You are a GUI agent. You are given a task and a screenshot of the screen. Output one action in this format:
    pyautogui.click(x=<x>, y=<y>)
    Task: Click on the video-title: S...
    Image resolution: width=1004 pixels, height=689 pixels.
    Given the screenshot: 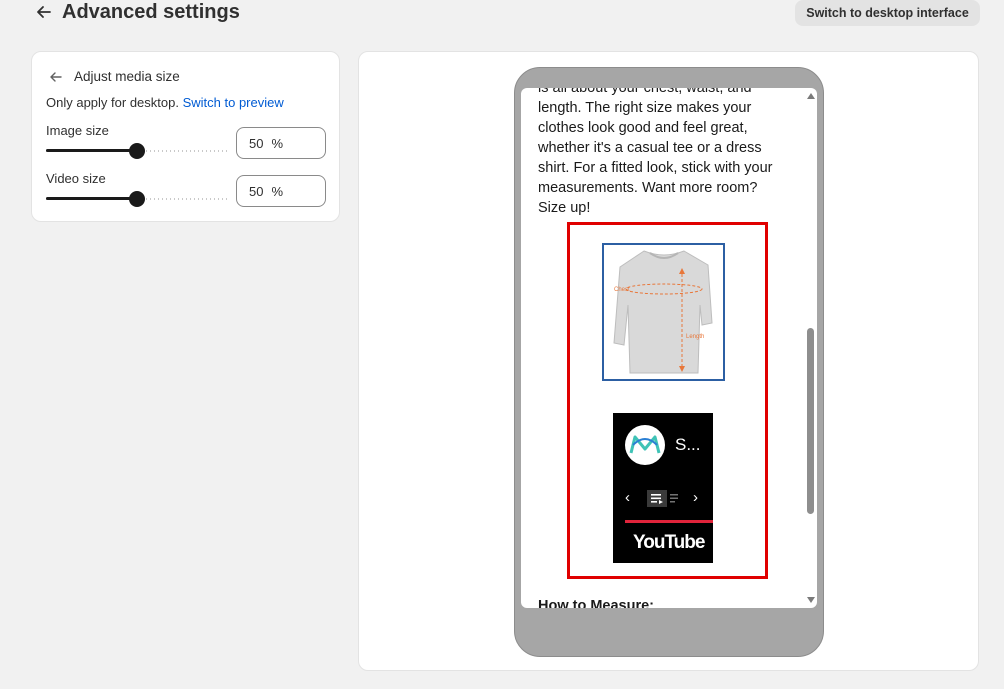 What is the action you would take?
    pyautogui.click(x=688, y=444)
    